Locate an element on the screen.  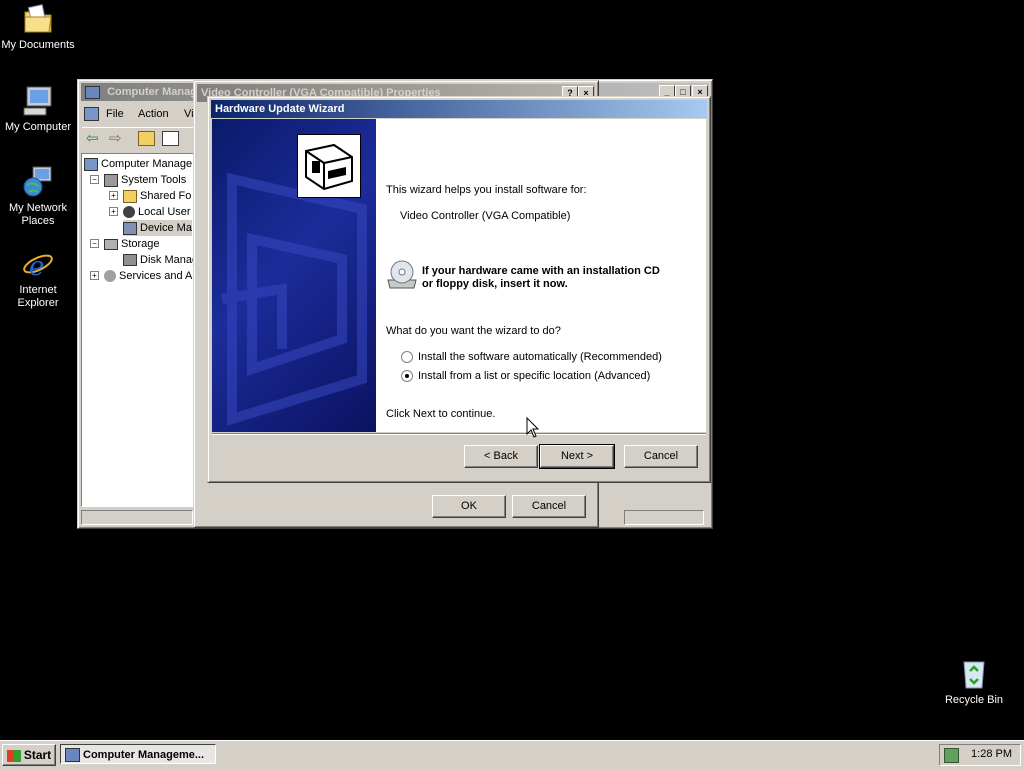
start-button: Start is located at coordinates (29, 755).